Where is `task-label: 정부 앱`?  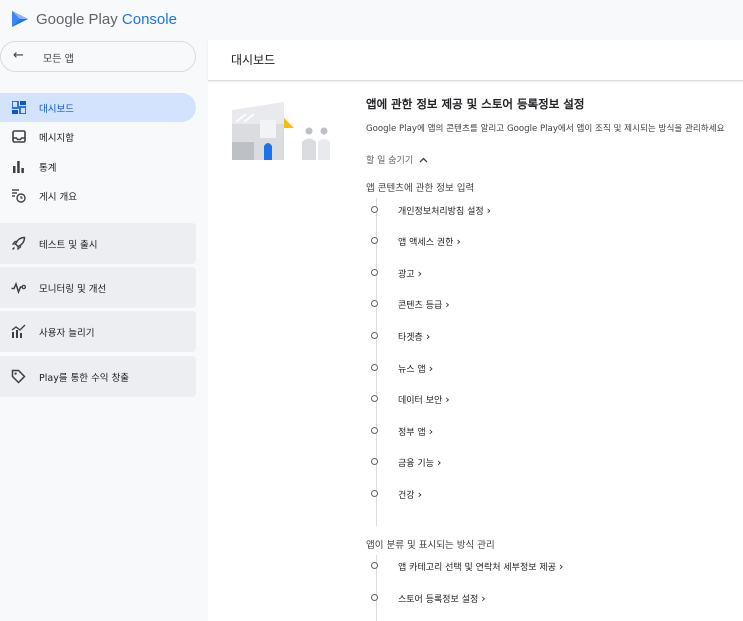 task-label: 정부 앱 is located at coordinates (415, 431).